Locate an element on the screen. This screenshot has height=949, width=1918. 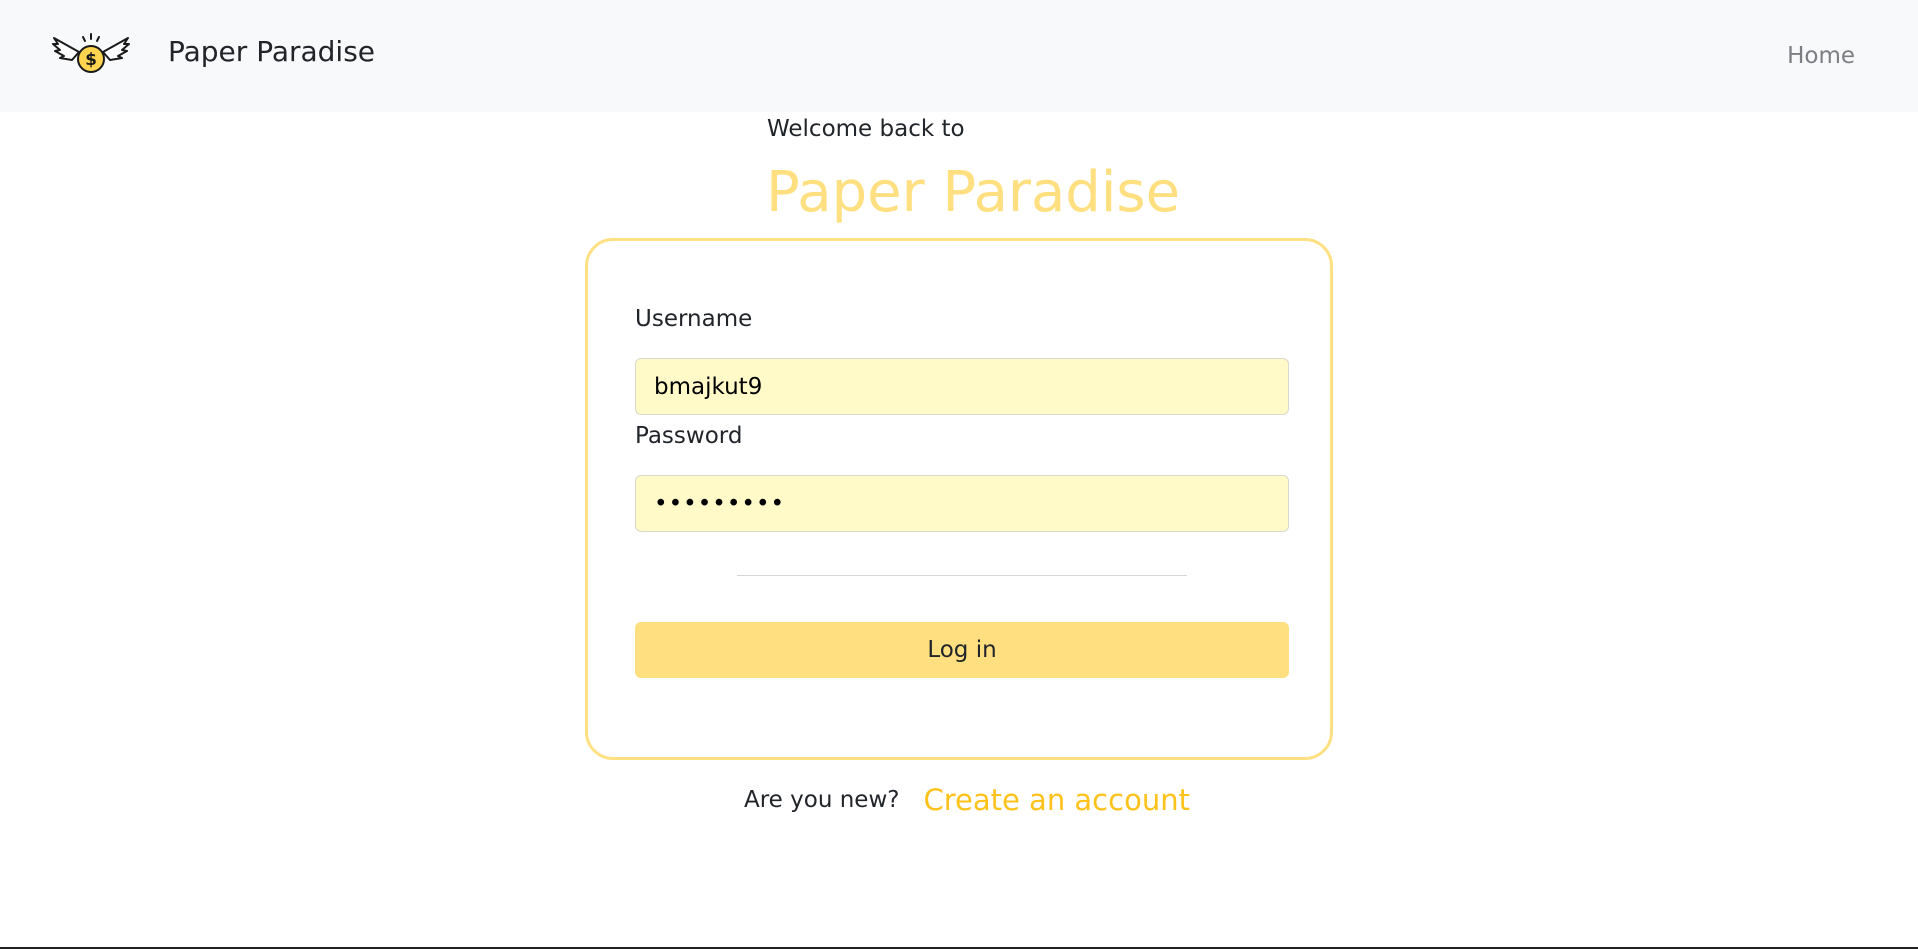
username-input is located at coordinates (962, 386).